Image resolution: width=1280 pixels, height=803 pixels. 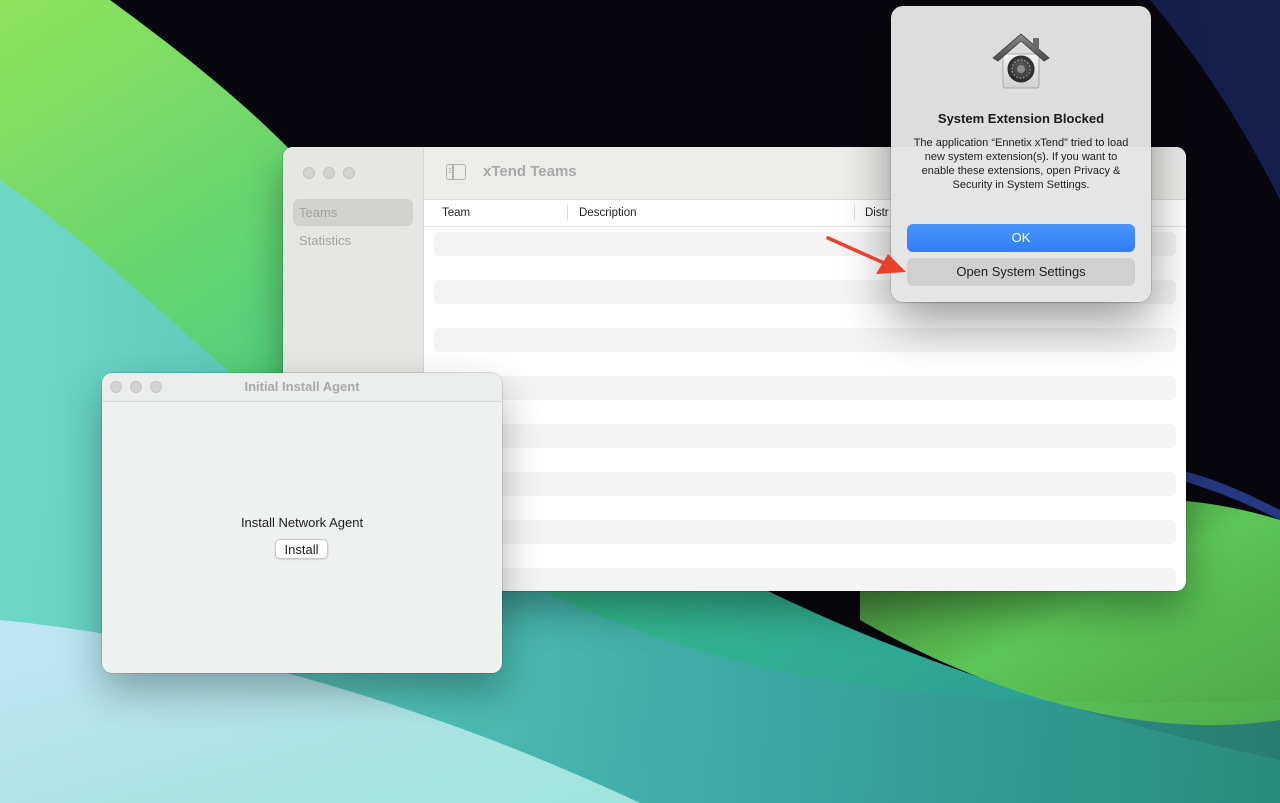 What do you see at coordinates (456, 172) in the screenshot?
I see `sidebar-toggle-icon` at bounding box center [456, 172].